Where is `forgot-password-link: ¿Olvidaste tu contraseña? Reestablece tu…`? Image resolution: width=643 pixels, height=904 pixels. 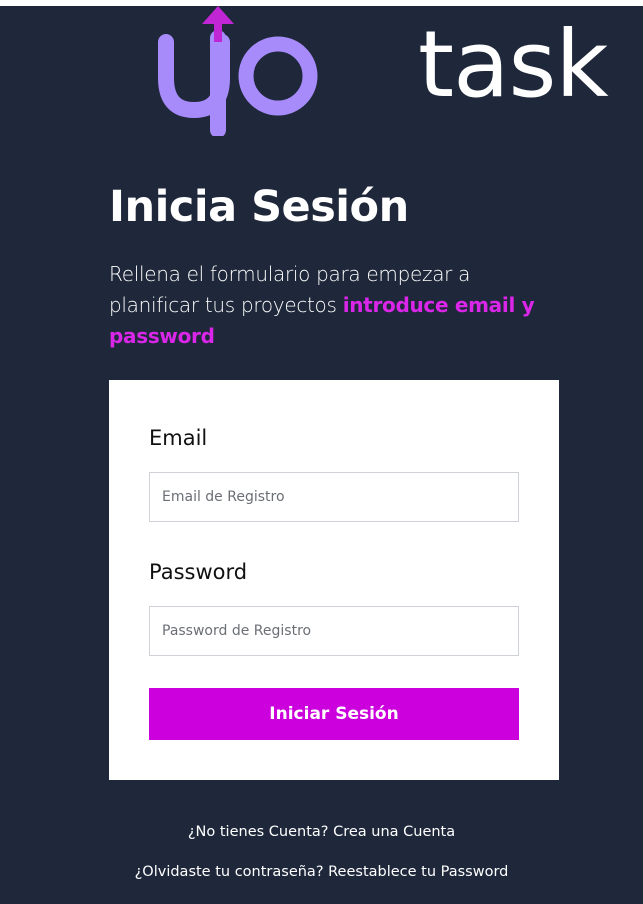
forgot-password-link: ¿Olvidaste tu contraseña? Reestablece tu… is located at coordinates (321, 872).